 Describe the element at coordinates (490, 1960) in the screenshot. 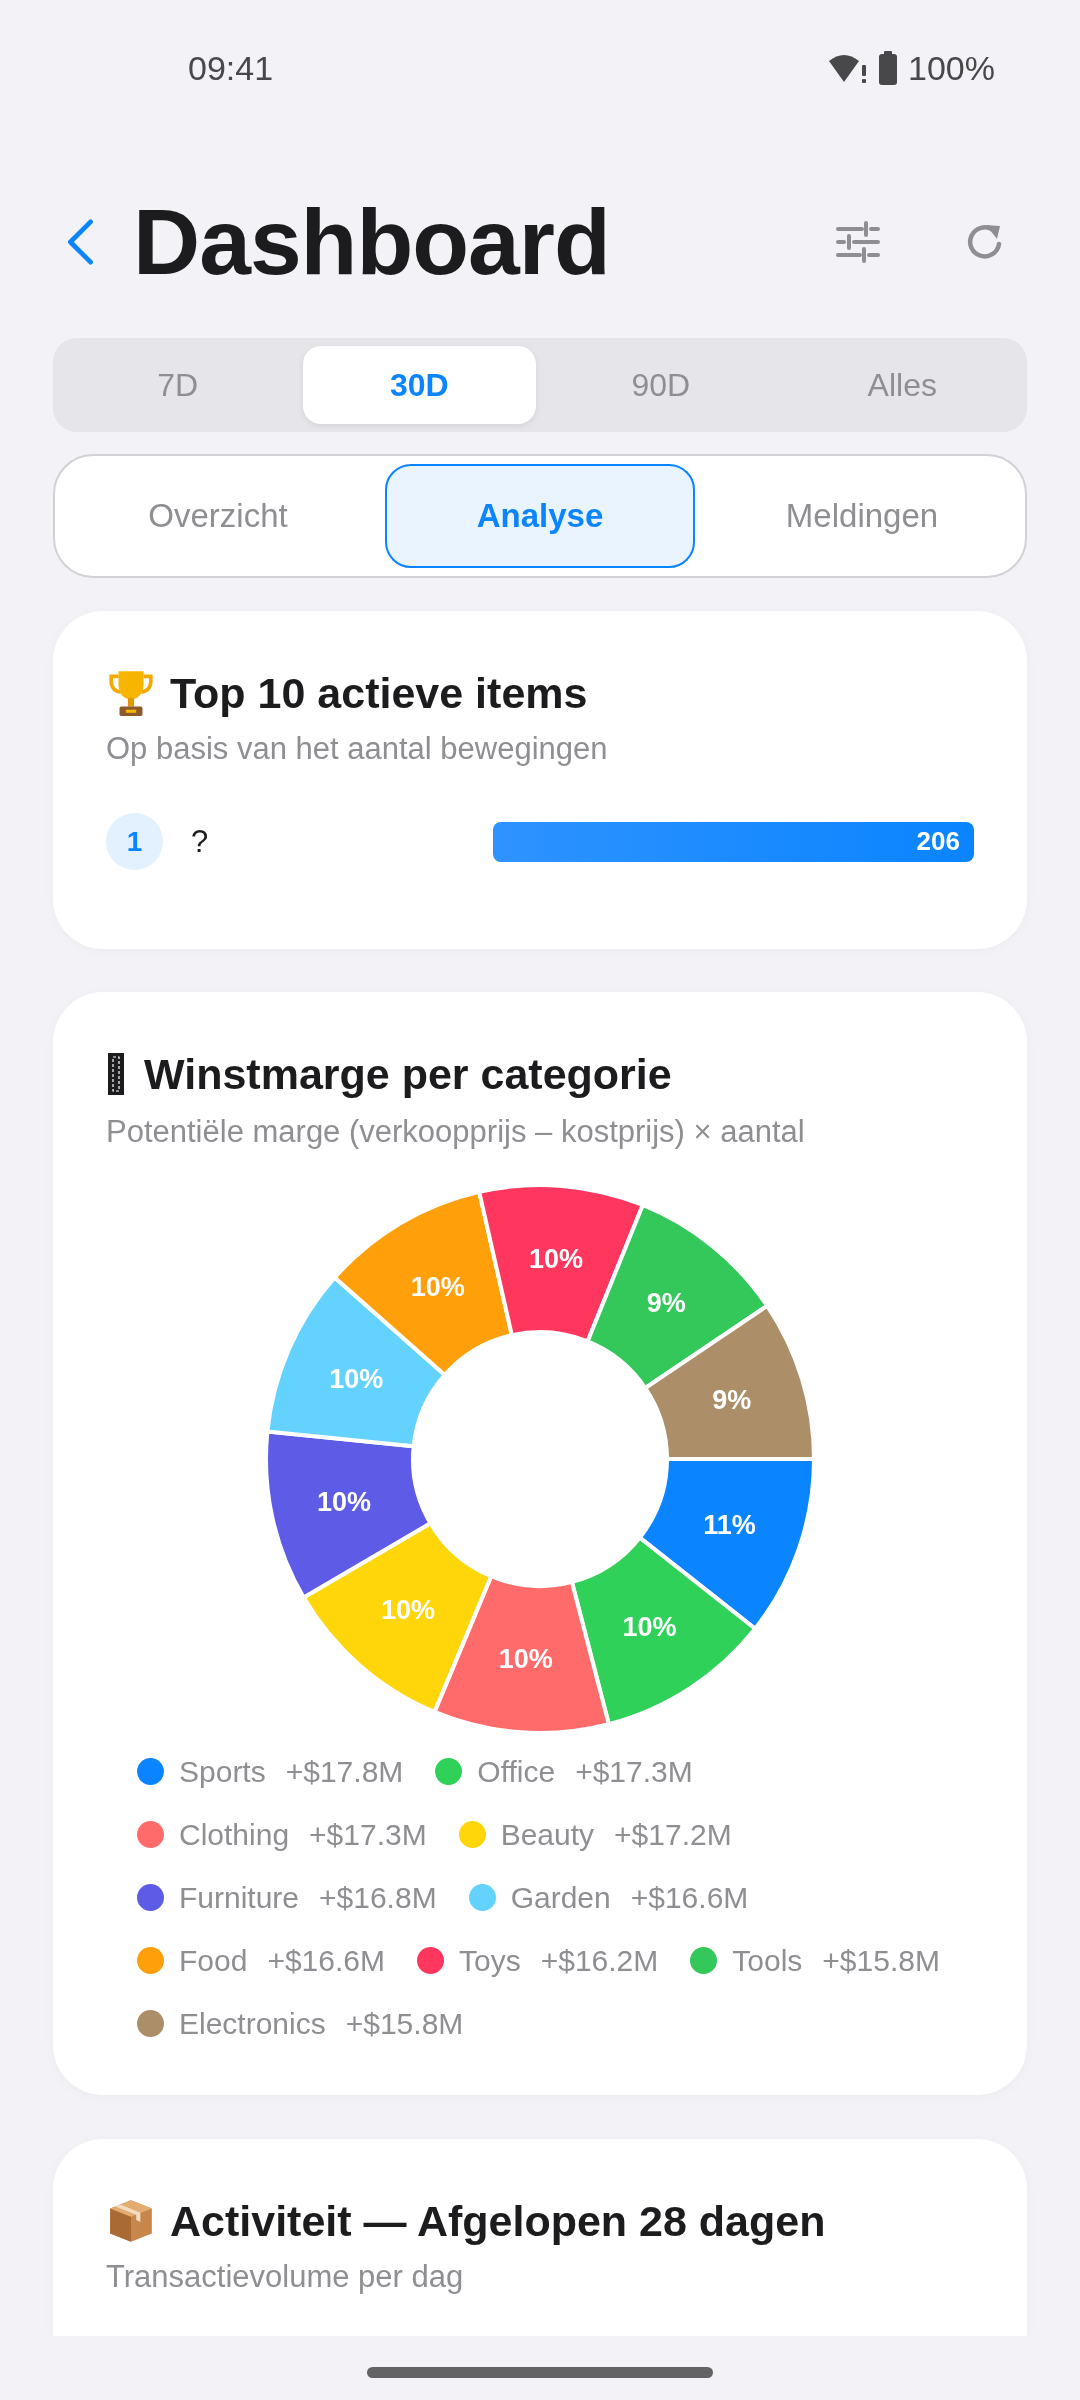

I see `legend-label: Toys` at that location.